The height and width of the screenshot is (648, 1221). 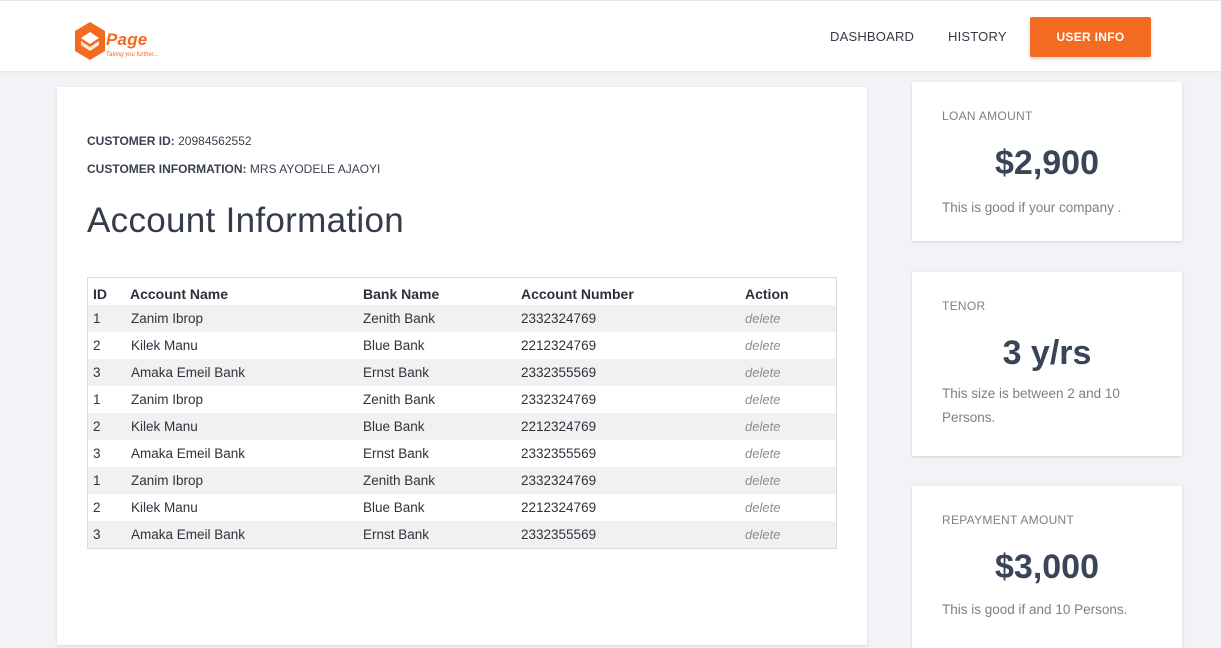 I want to click on customer-id-value: 20984562552, so click(x=215, y=141).